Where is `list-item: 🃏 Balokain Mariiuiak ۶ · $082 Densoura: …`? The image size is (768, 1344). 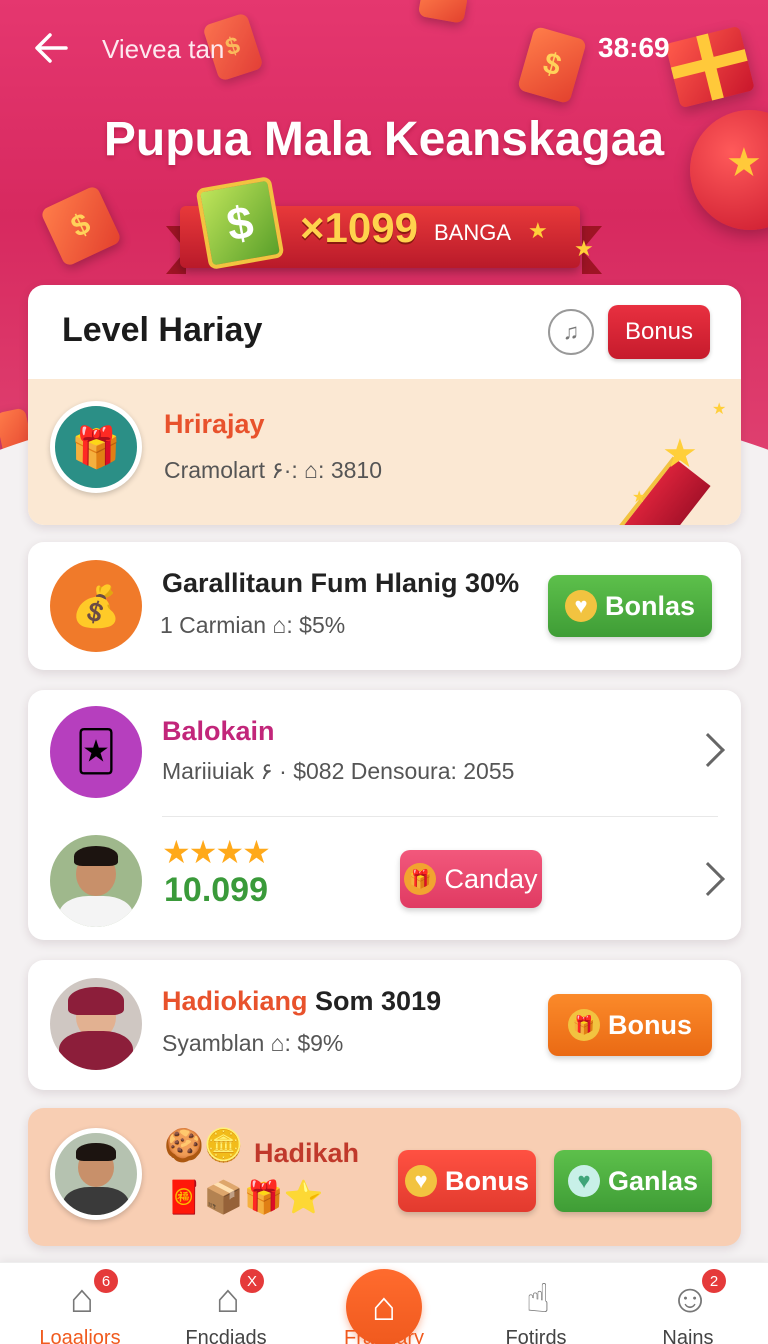 list-item: 🃏 Balokain Mariiuiak ۶ · $082 Densoura: … is located at coordinates (384, 753).